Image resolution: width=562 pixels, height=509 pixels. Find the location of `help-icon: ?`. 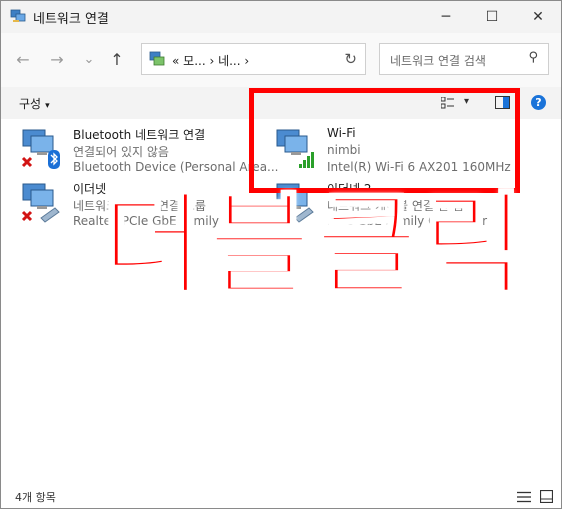

help-icon: ? is located at coordinates (538, 102).